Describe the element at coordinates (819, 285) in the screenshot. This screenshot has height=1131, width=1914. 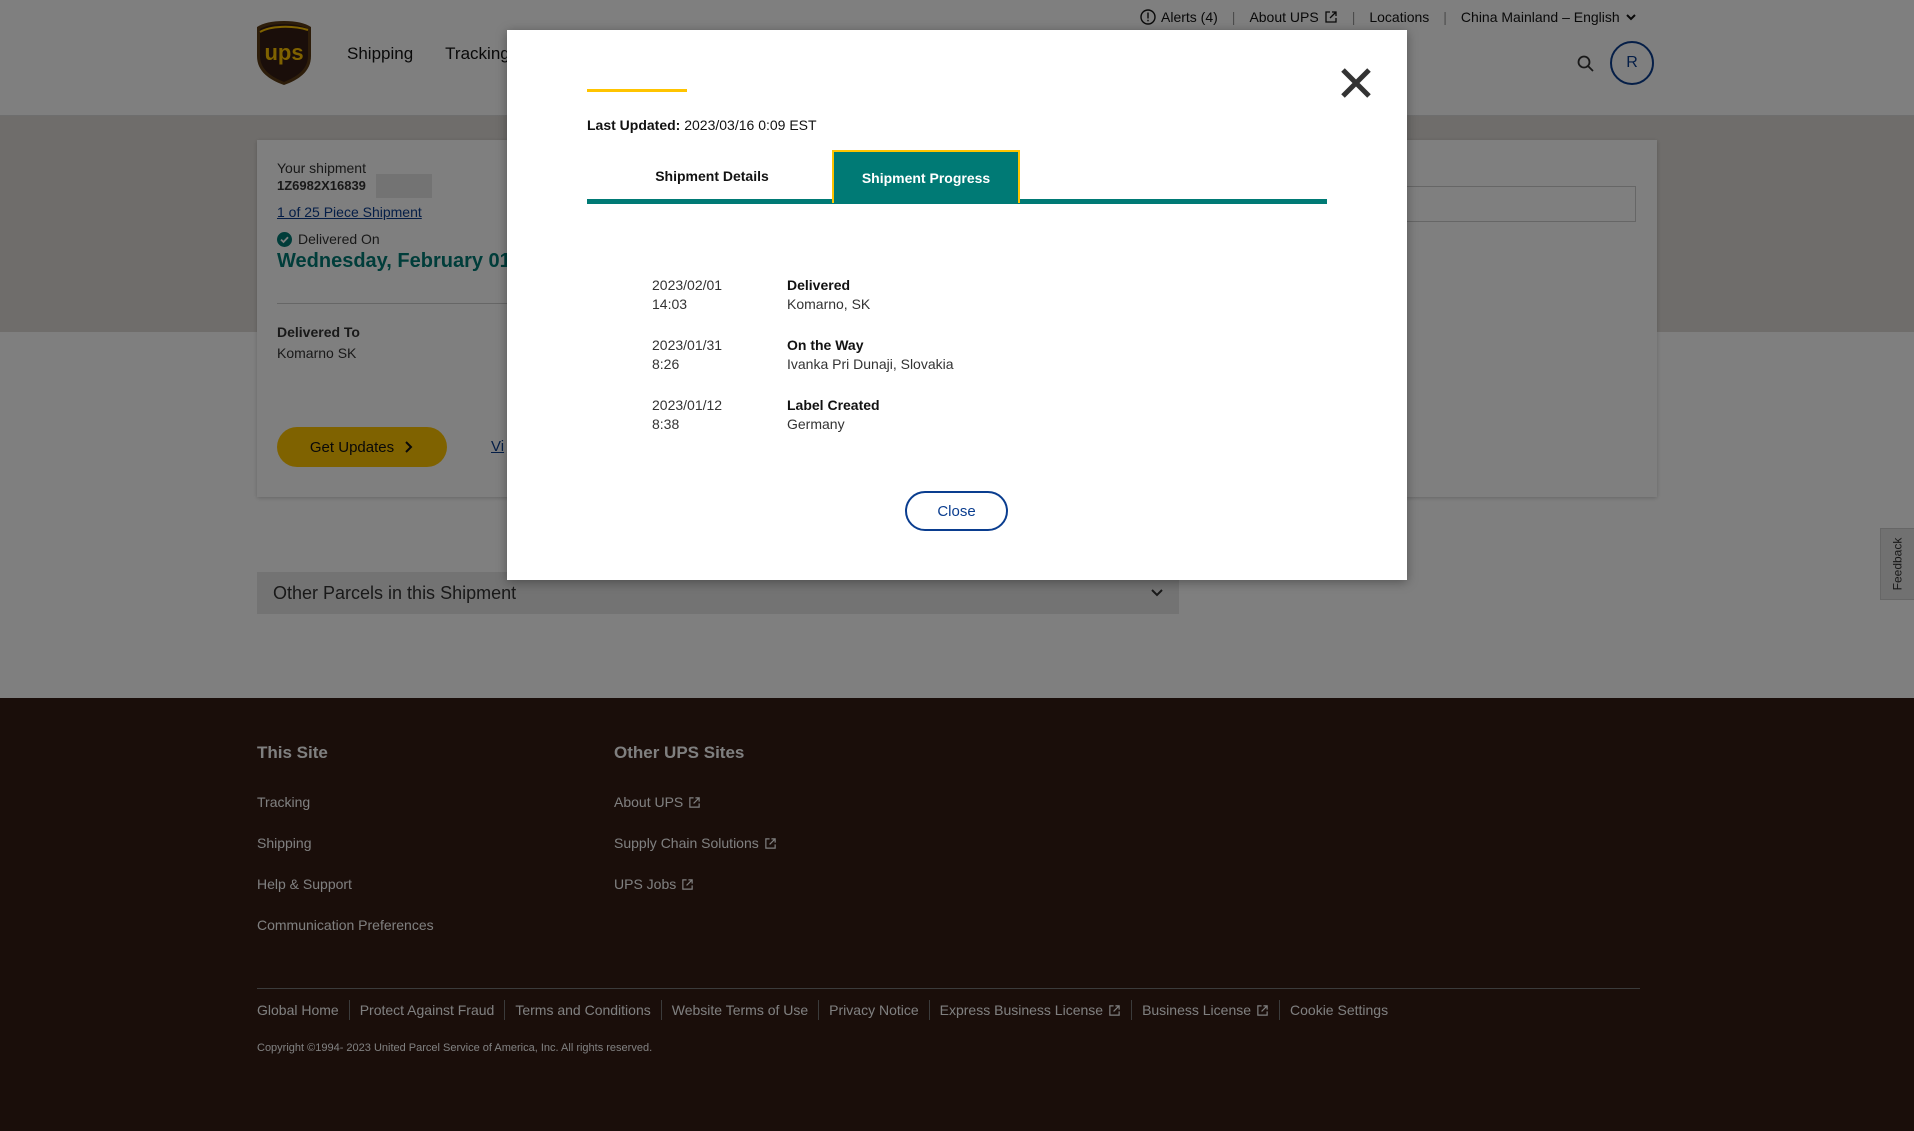
I see `progress-status: Delivered` at that location.